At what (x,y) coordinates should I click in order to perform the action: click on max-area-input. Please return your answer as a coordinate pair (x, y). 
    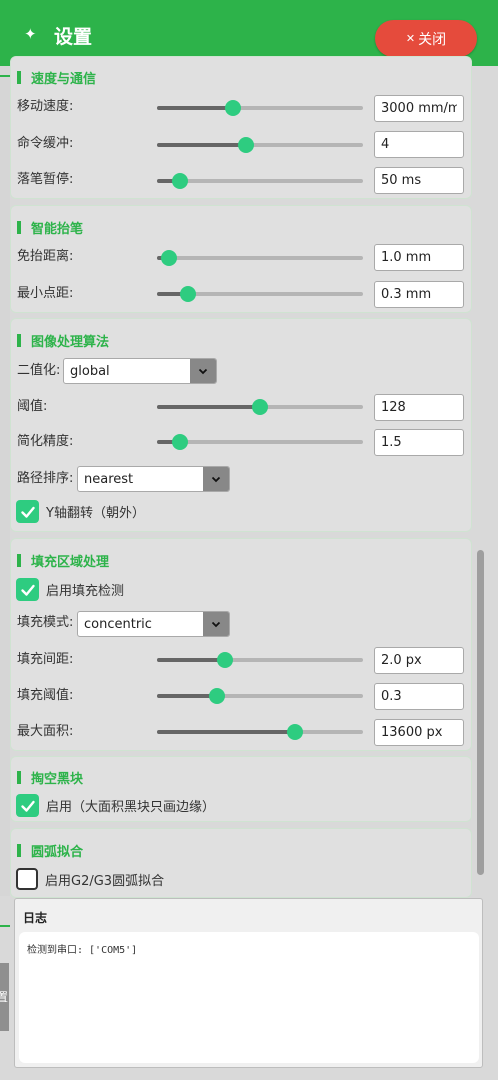
    Looking at the image, I should click on (419, 732).